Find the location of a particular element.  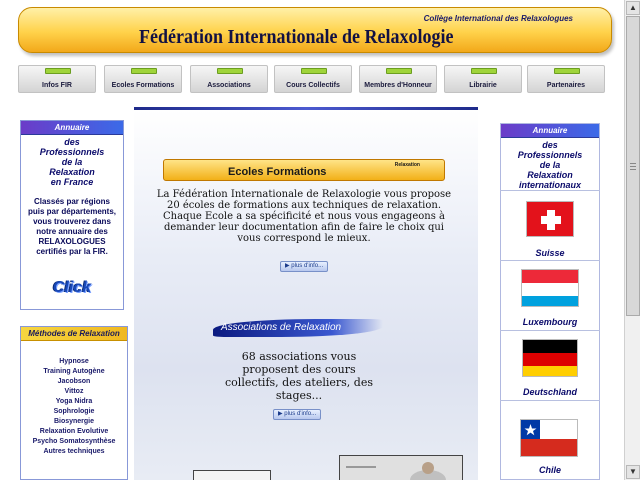

chile-flag-icon is located at coordinates (549, 438).